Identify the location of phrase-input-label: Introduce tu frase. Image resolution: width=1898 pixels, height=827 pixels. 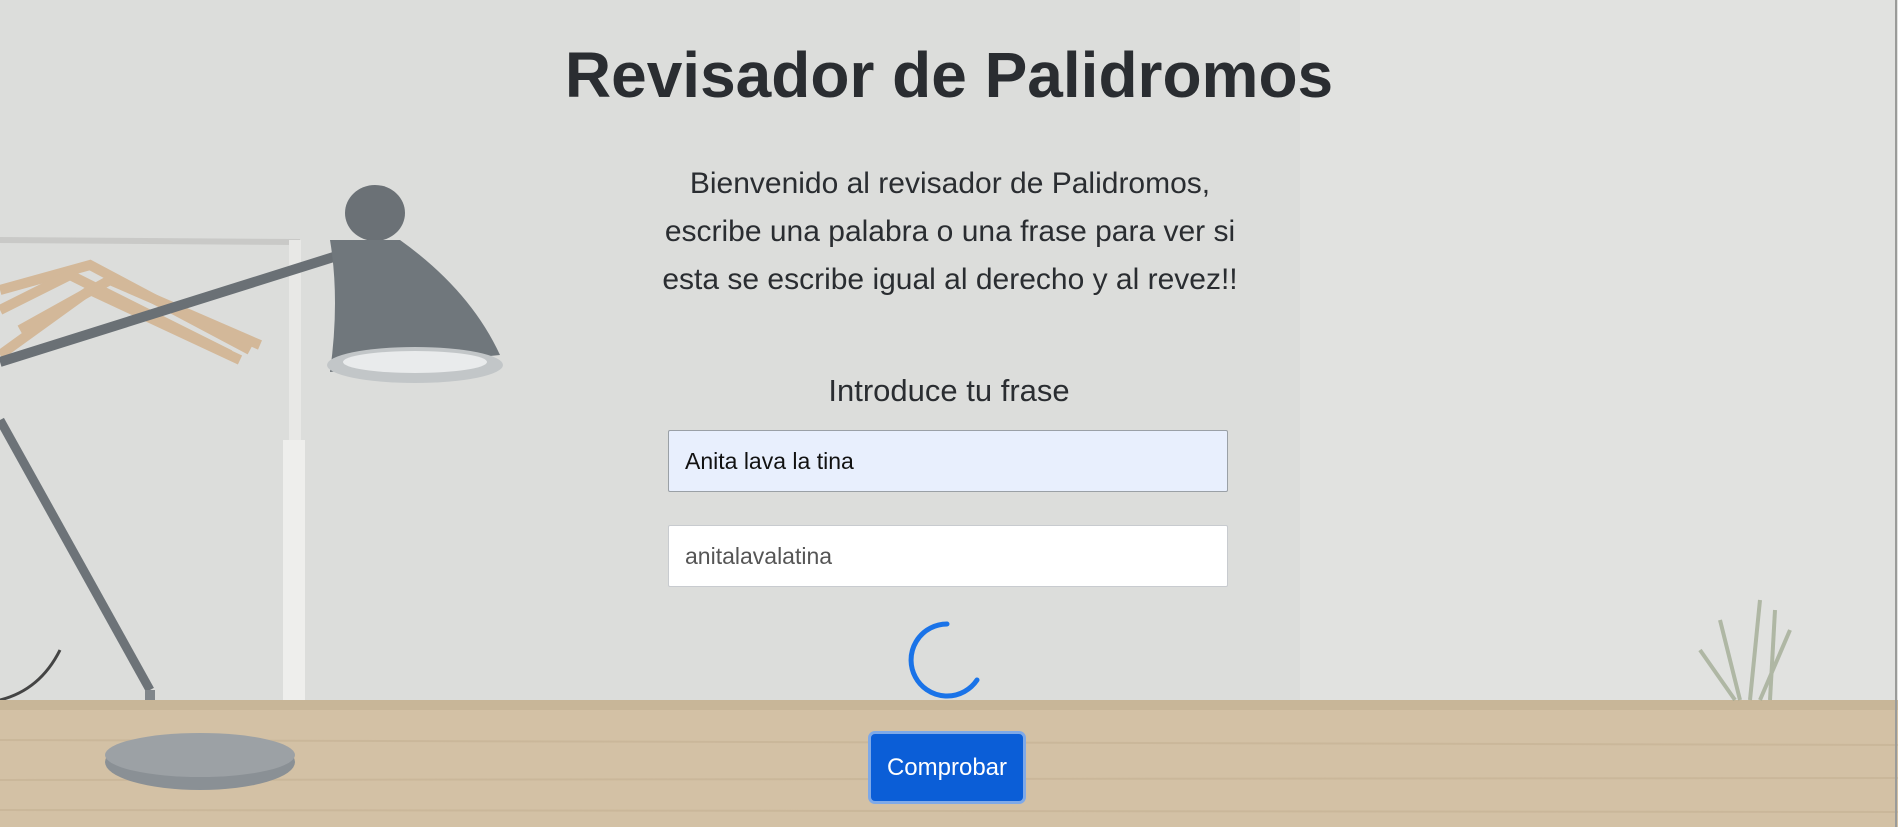
(949, 390).